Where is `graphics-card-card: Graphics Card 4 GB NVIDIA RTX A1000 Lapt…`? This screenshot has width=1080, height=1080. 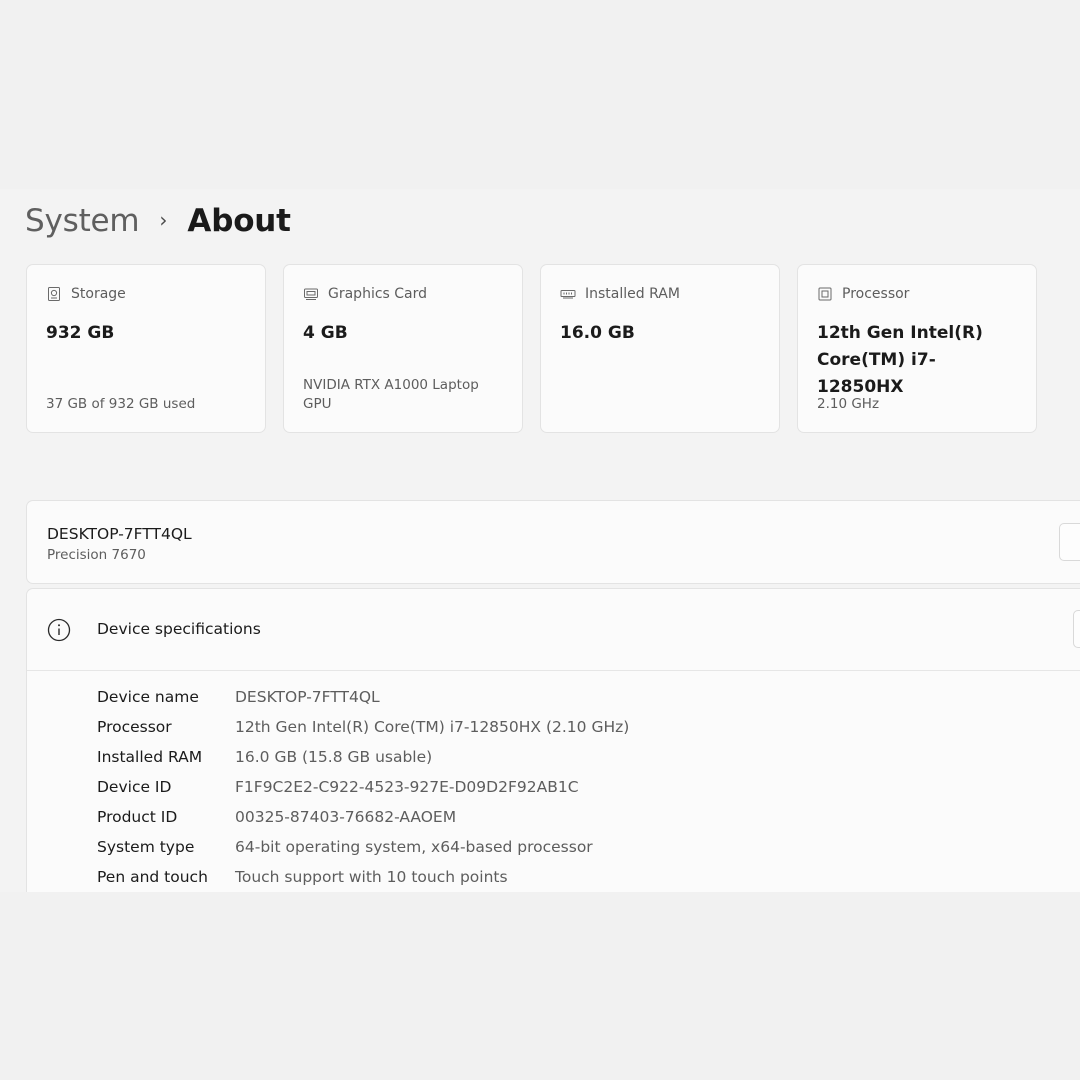 graphics-card-card: Graphics Card 4 GB NVIDIA RTX A1000 Lapt… is located at coordinates (403, 348).